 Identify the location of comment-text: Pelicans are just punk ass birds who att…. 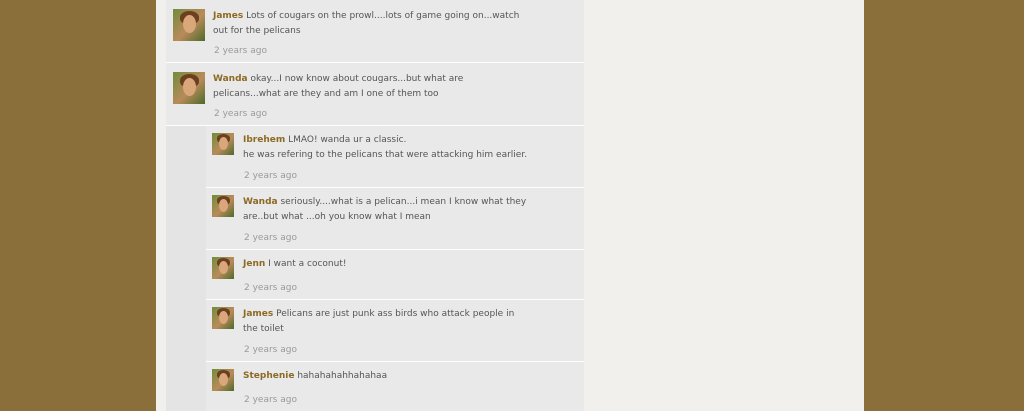
(379, 321).